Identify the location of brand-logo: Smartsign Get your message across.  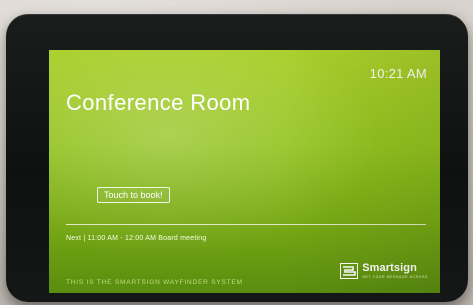
(384, 271).